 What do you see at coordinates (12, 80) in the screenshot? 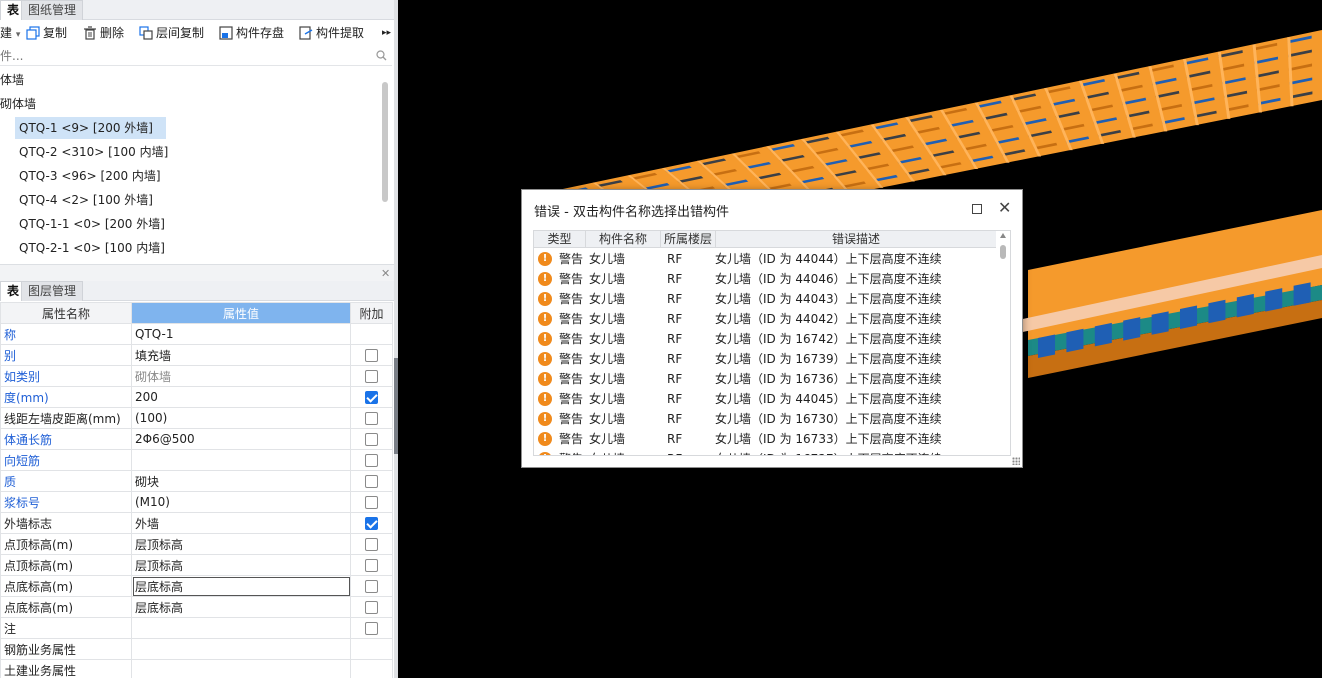
I see `tree-root: 体墙` at bounding box center [12, 80].